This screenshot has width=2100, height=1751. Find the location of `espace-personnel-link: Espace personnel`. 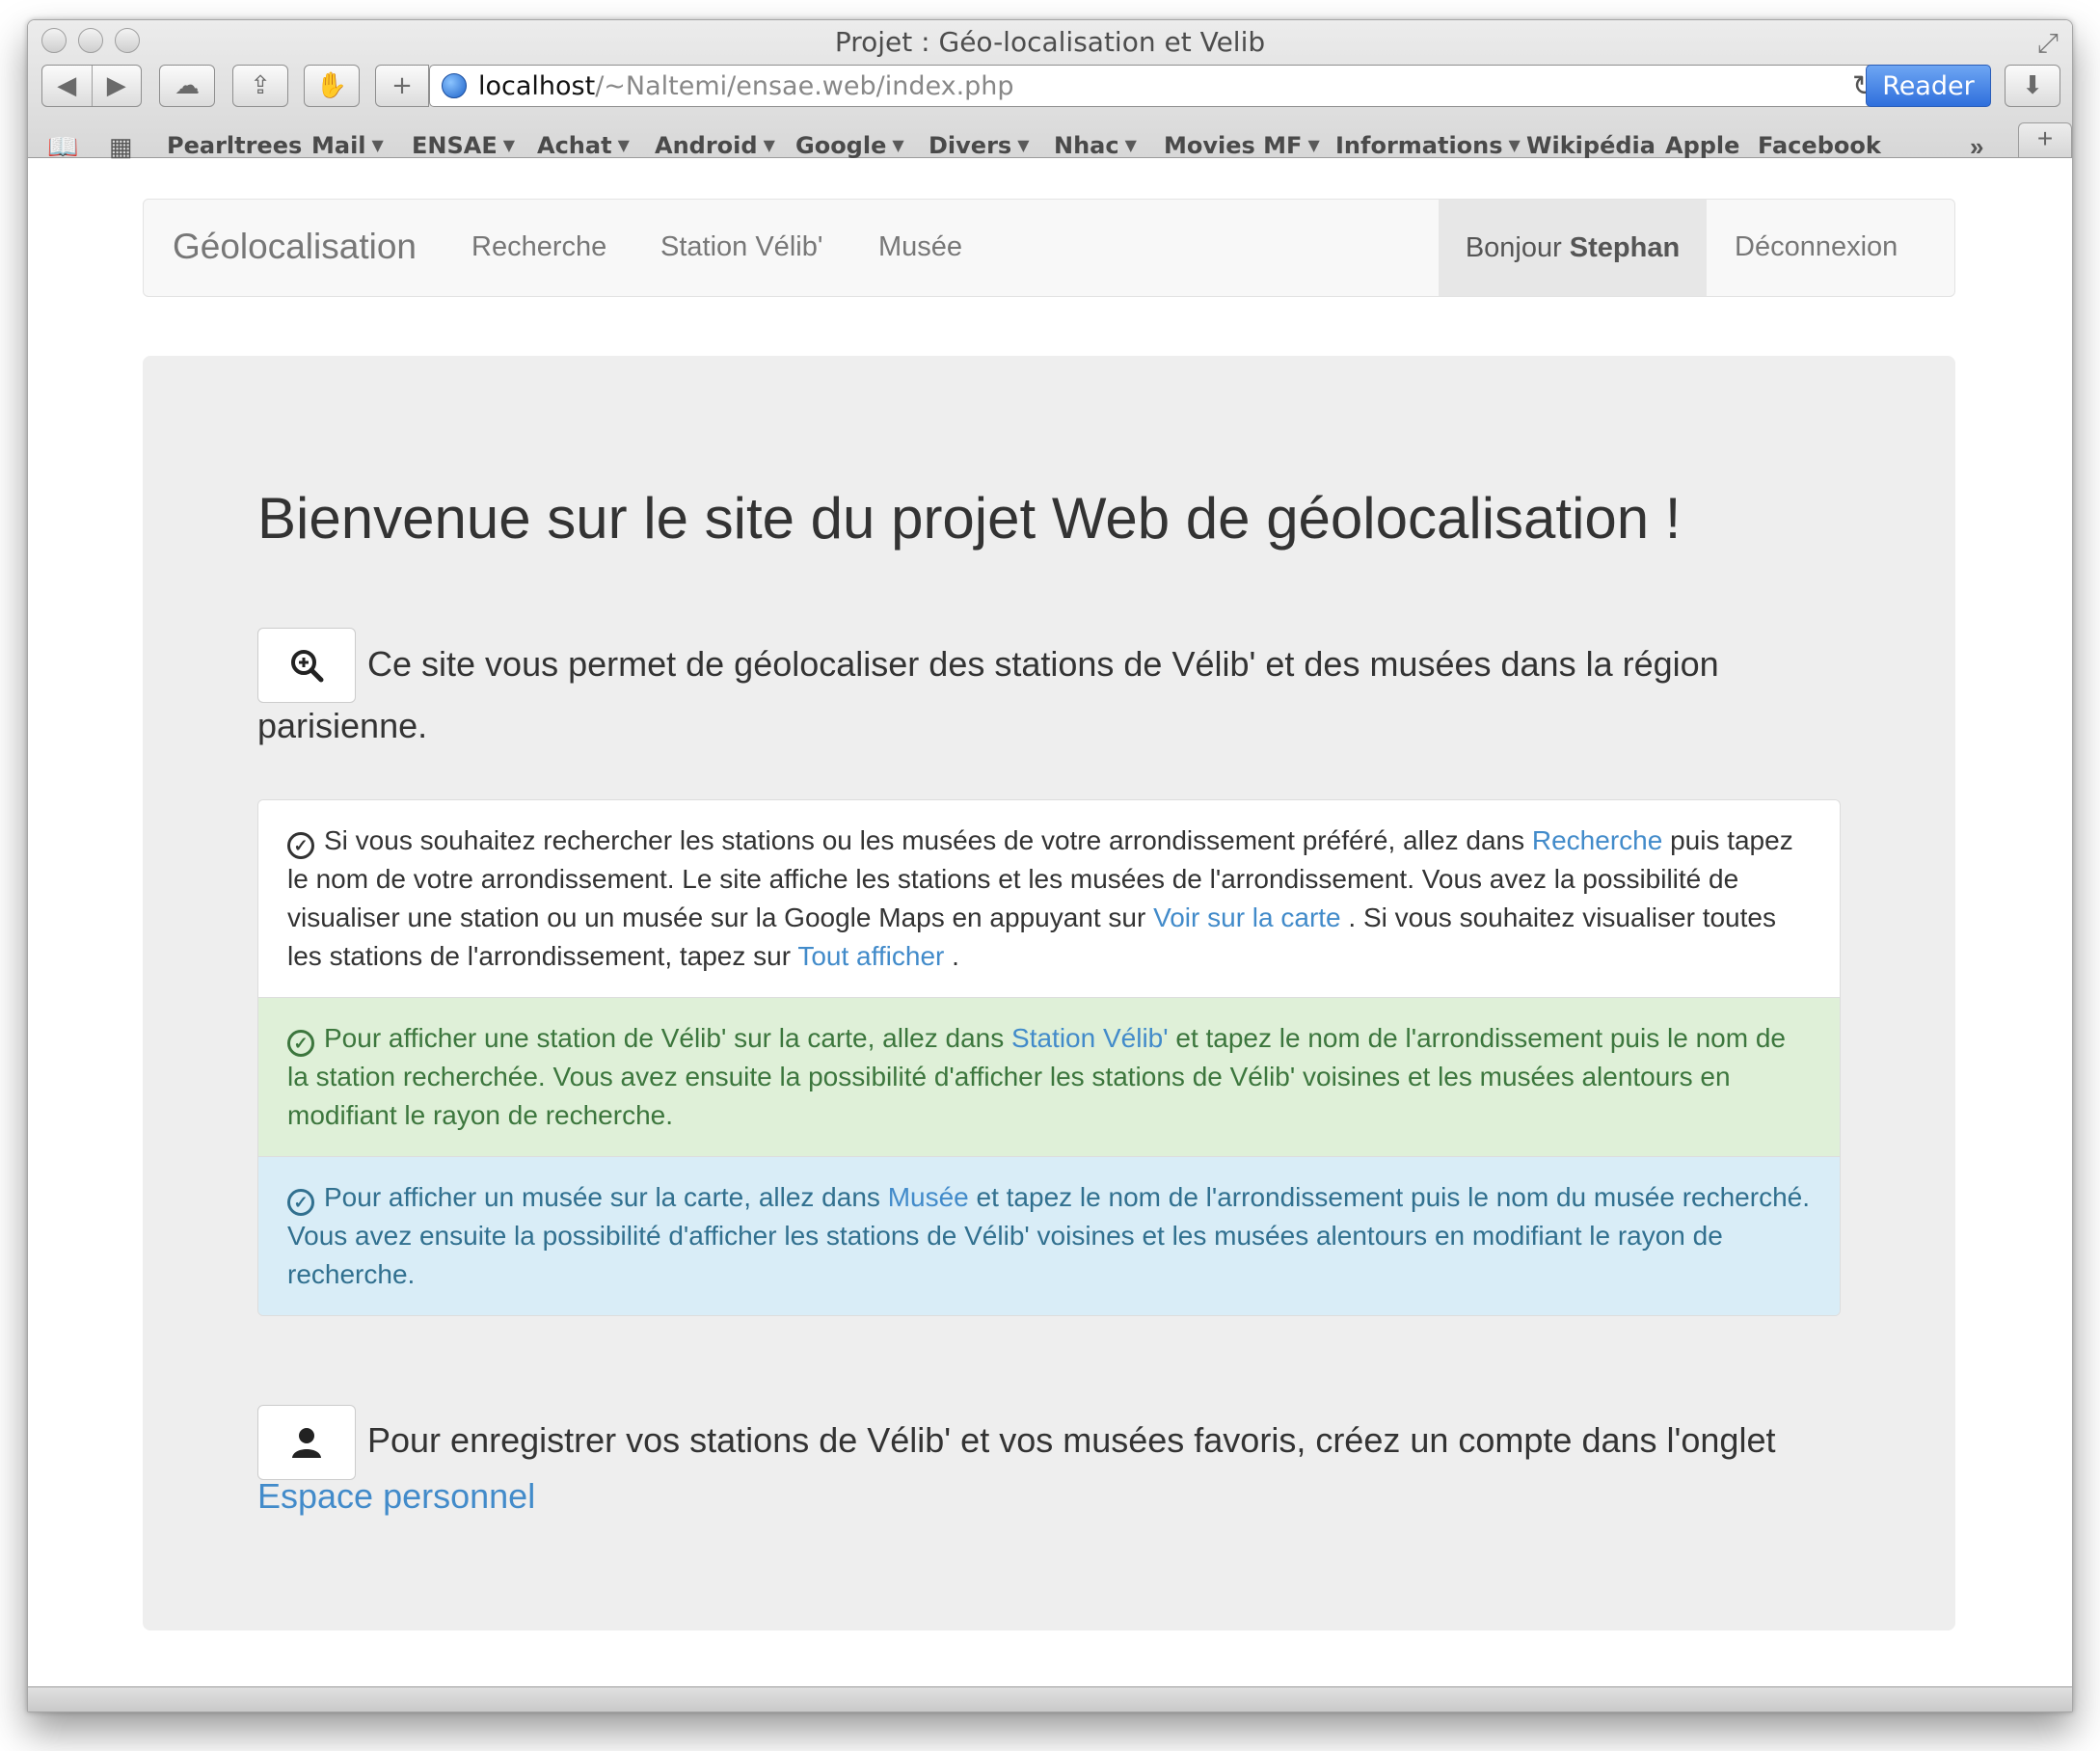

espace-personnel-link: Espace personnel is located at coordinates (396, 1496).